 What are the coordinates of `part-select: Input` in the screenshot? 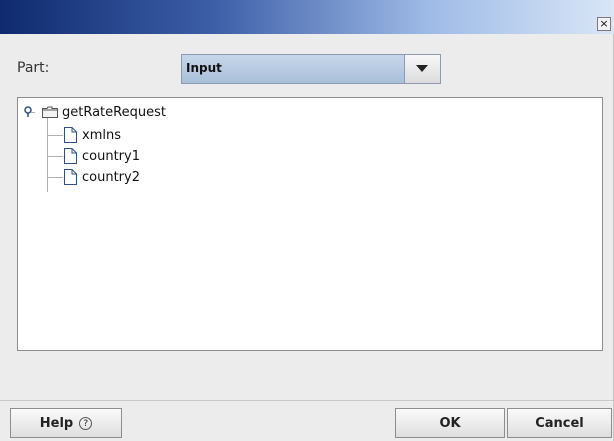 It's located at (311, 69).